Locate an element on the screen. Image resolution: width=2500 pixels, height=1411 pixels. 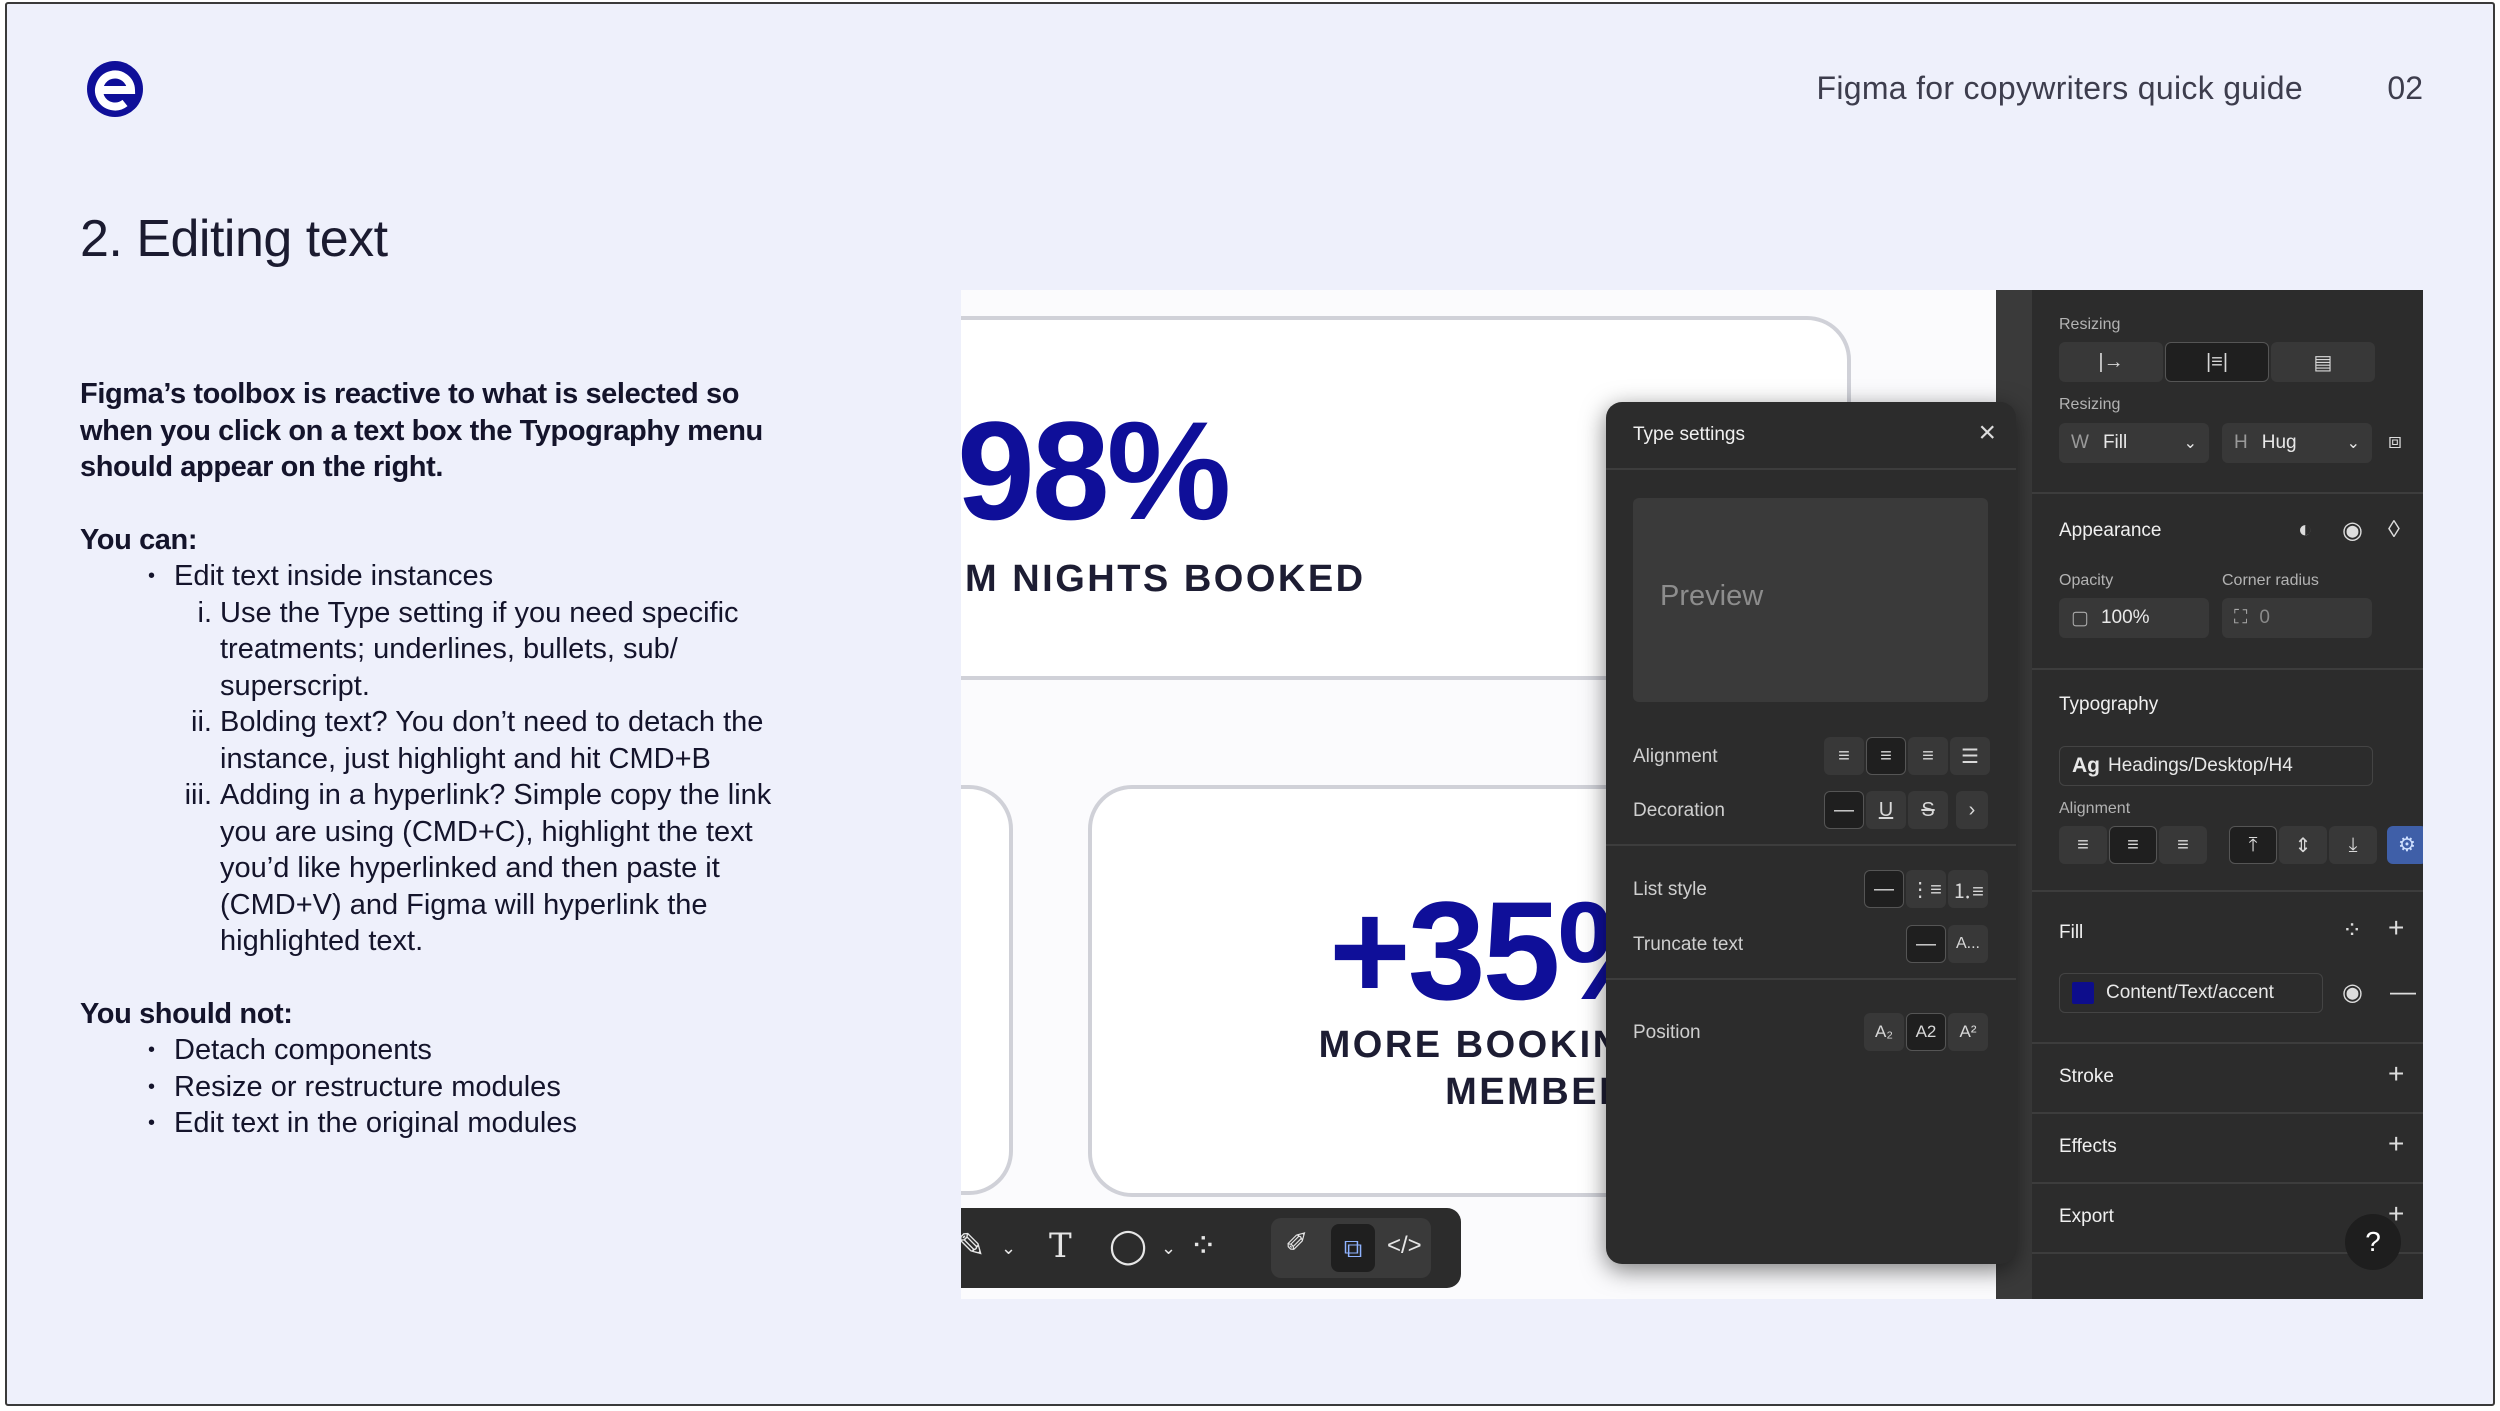
fill-style-name: Content/Text/accent is located at coordinates (2190, 992).